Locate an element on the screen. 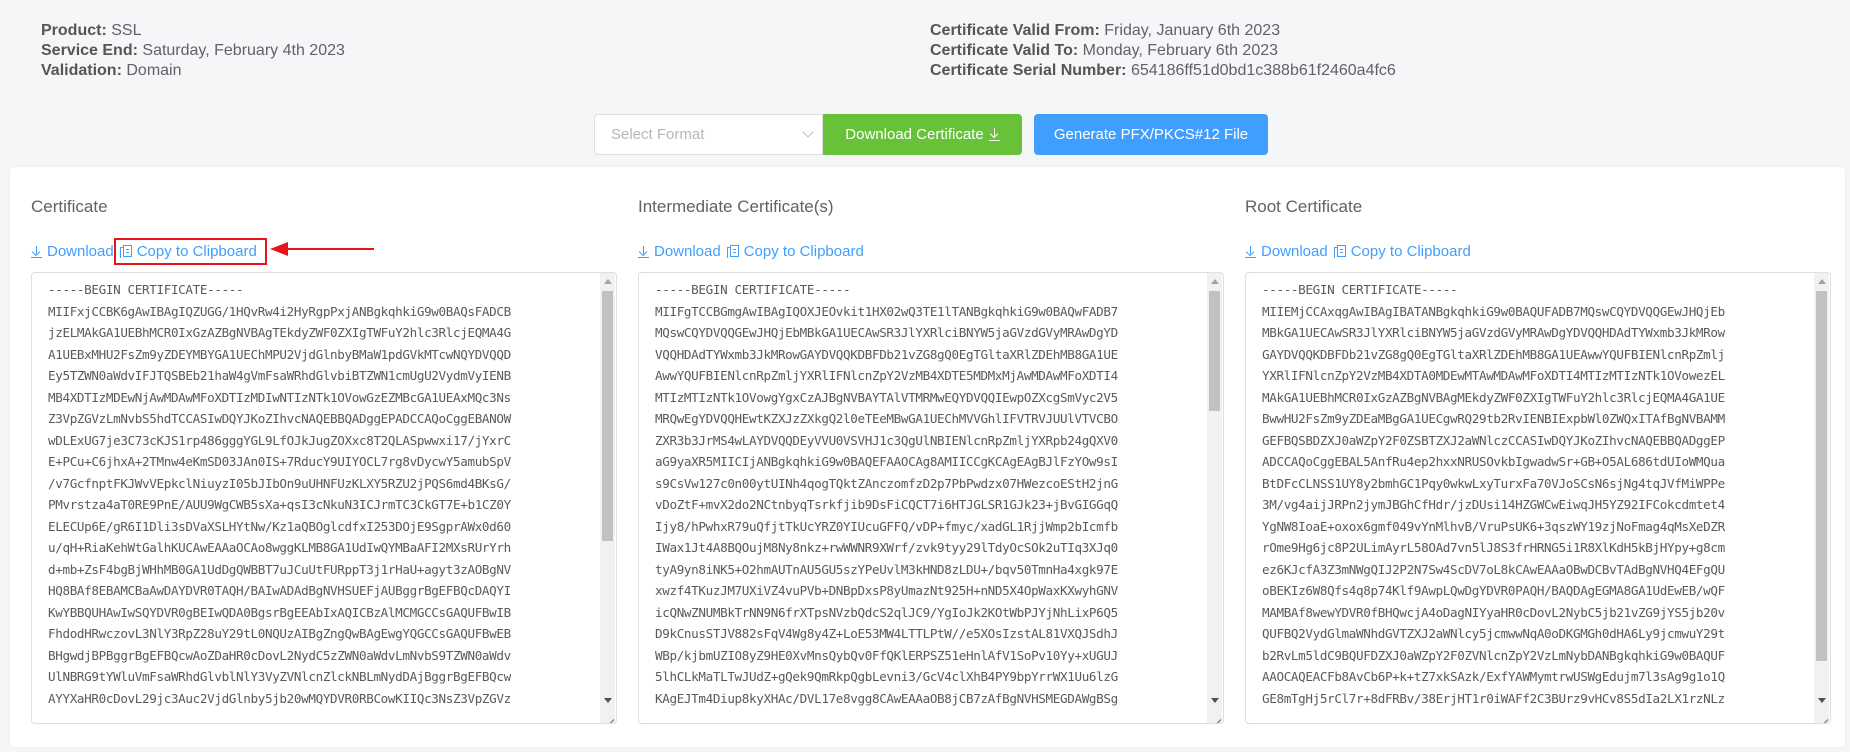  info-row-service-end: Service End: Saturday, February 4th 2023 is located at coordinates (193, 50).